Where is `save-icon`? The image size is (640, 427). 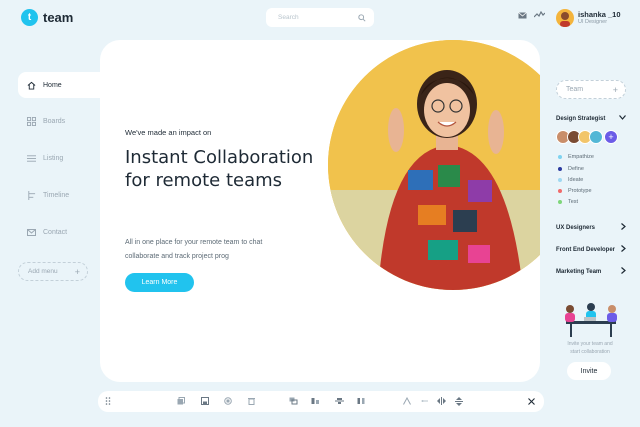 save-icon is located at coordinates (205, 401).